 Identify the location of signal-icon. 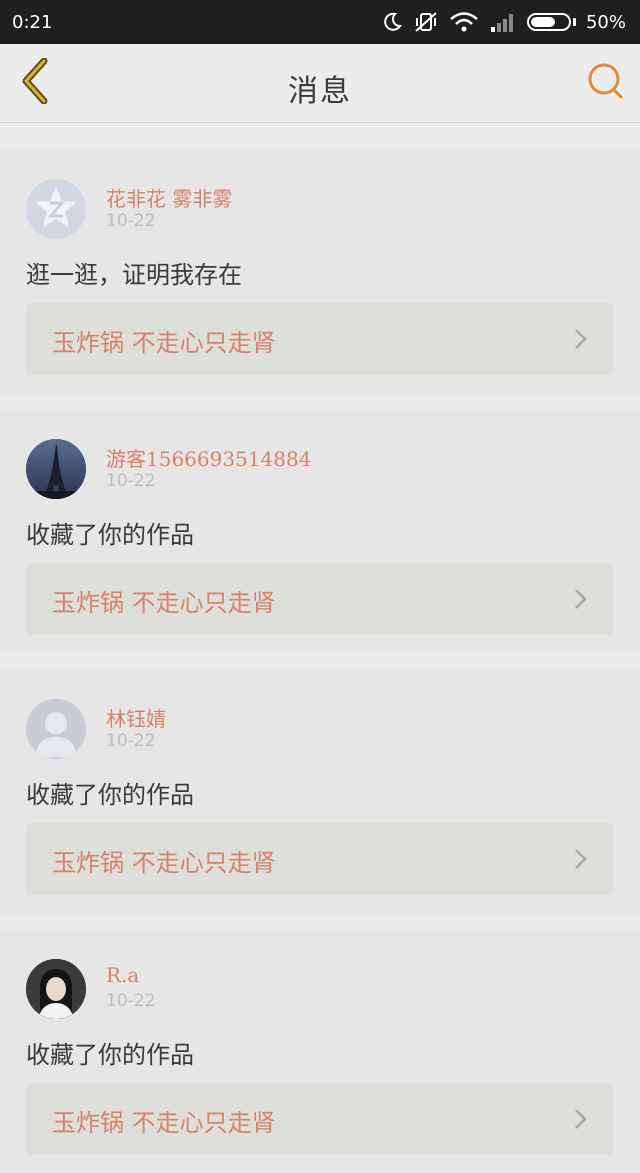
(503, 22).